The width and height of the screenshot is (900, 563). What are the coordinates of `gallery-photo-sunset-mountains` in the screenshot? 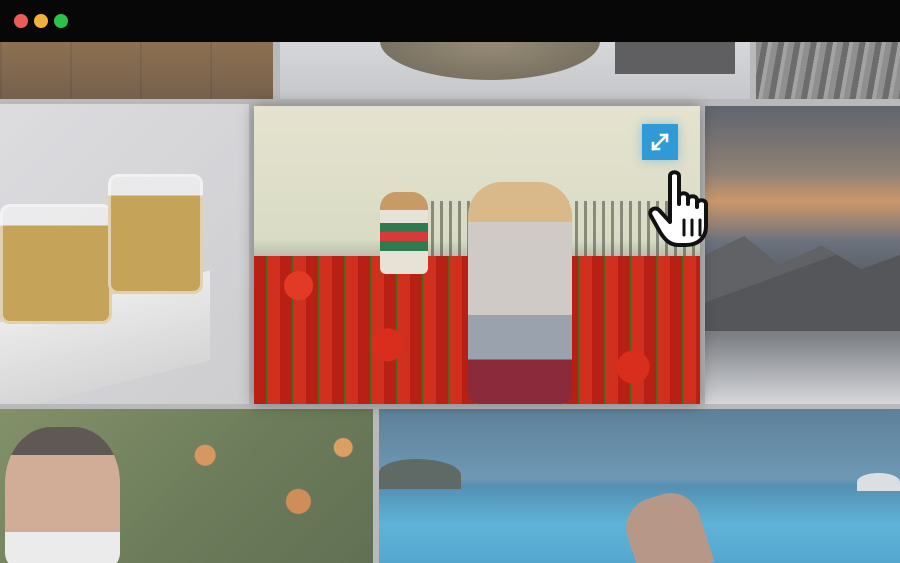 It's located at (802, 255).